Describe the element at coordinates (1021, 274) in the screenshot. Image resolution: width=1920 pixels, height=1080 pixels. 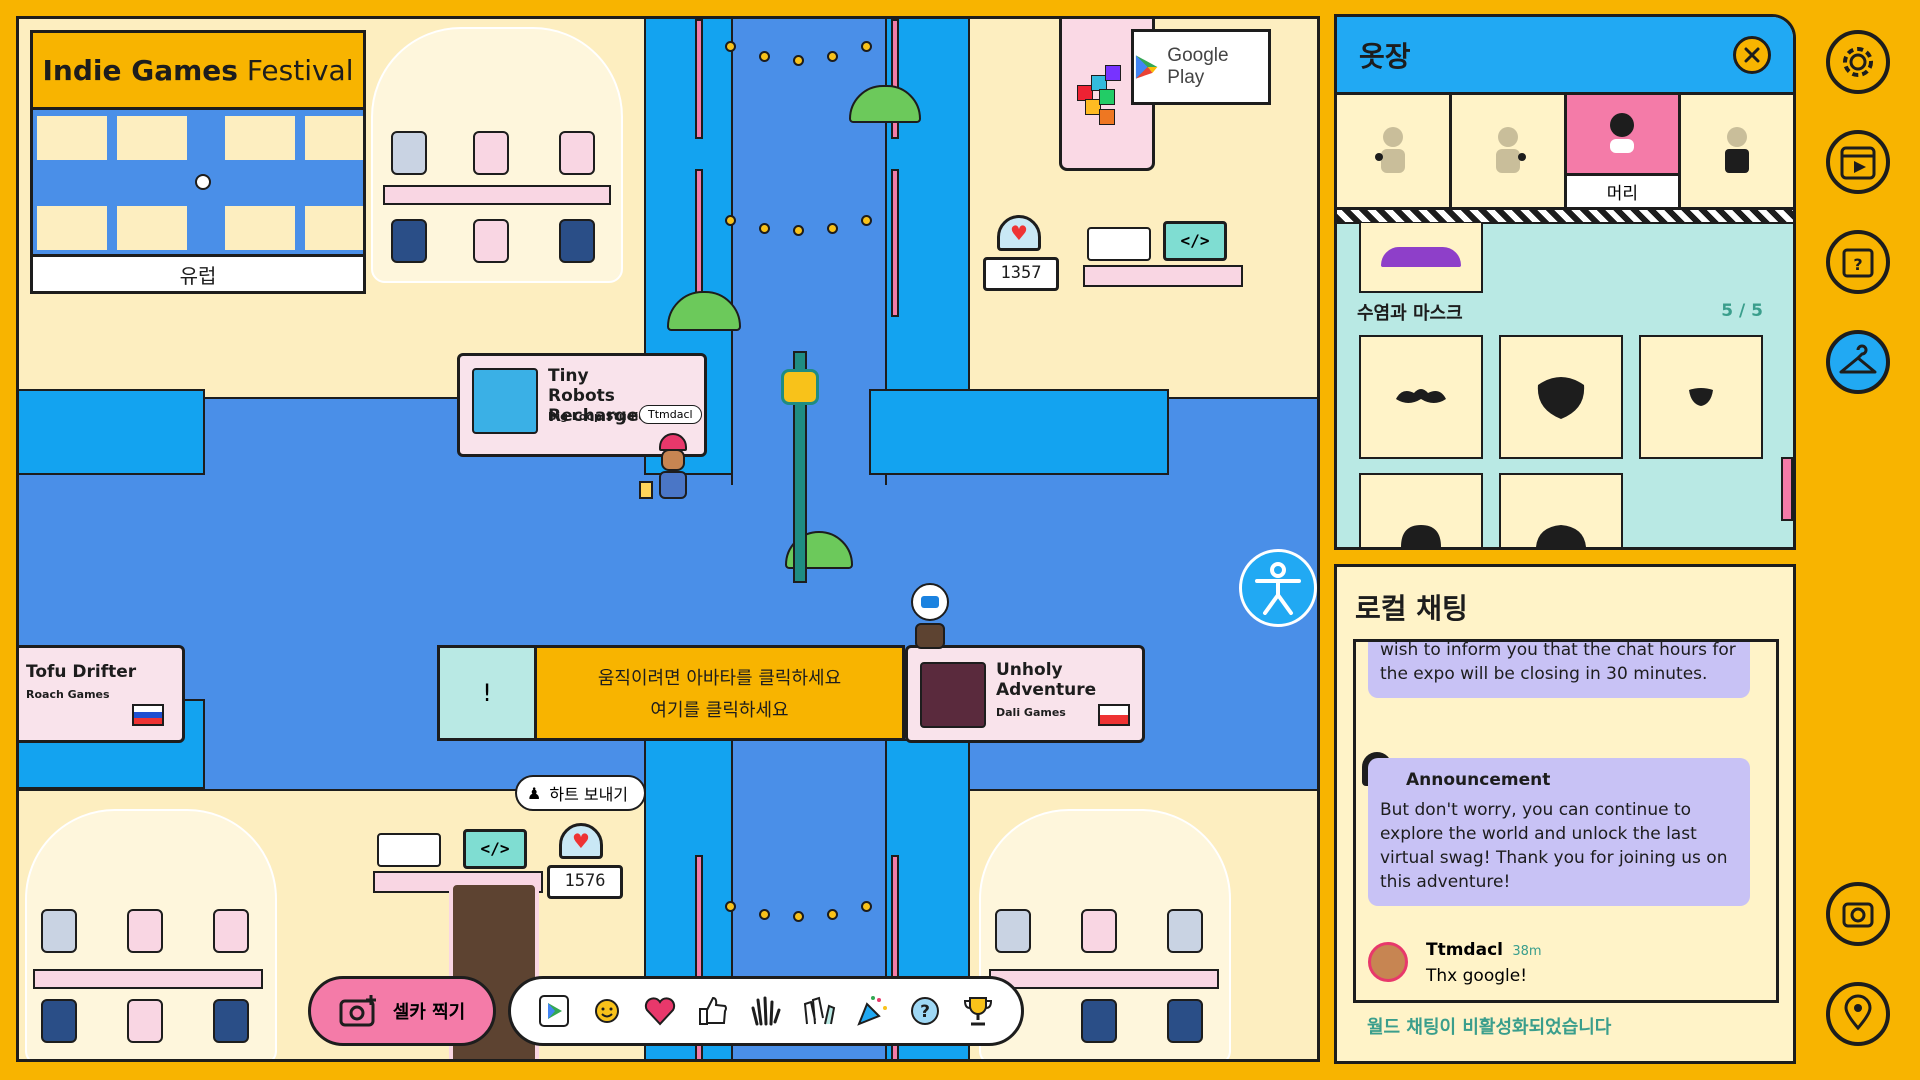
I see `heart-counter-top: 1357` at that location.